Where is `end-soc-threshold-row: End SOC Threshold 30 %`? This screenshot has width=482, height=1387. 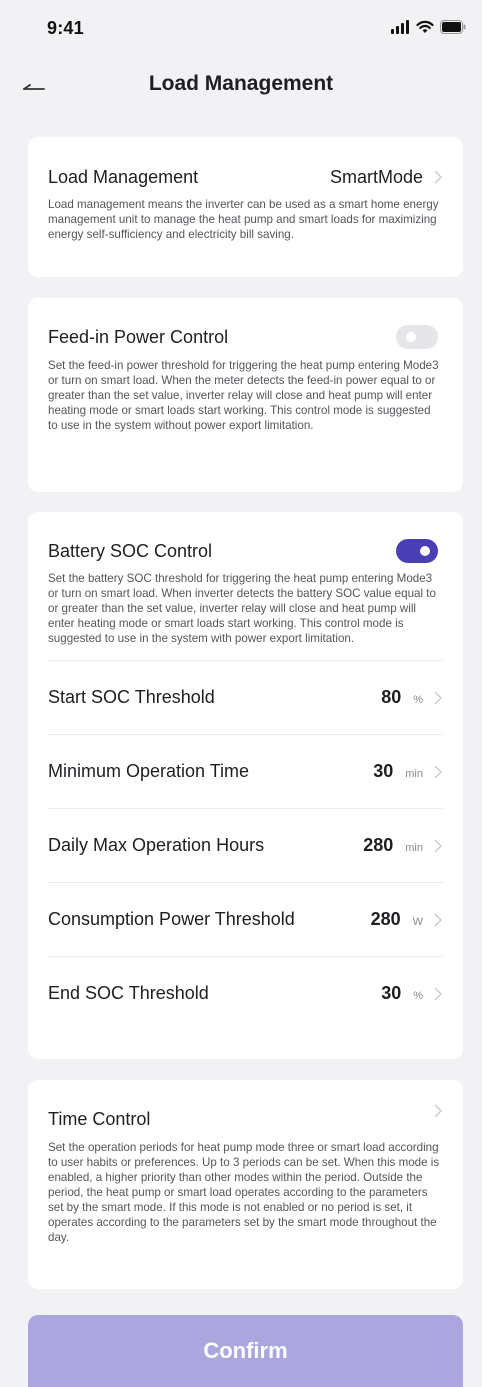 end-soc-threshold-row: End SOC Threshold 30 % is located at coordinates (245, 993).